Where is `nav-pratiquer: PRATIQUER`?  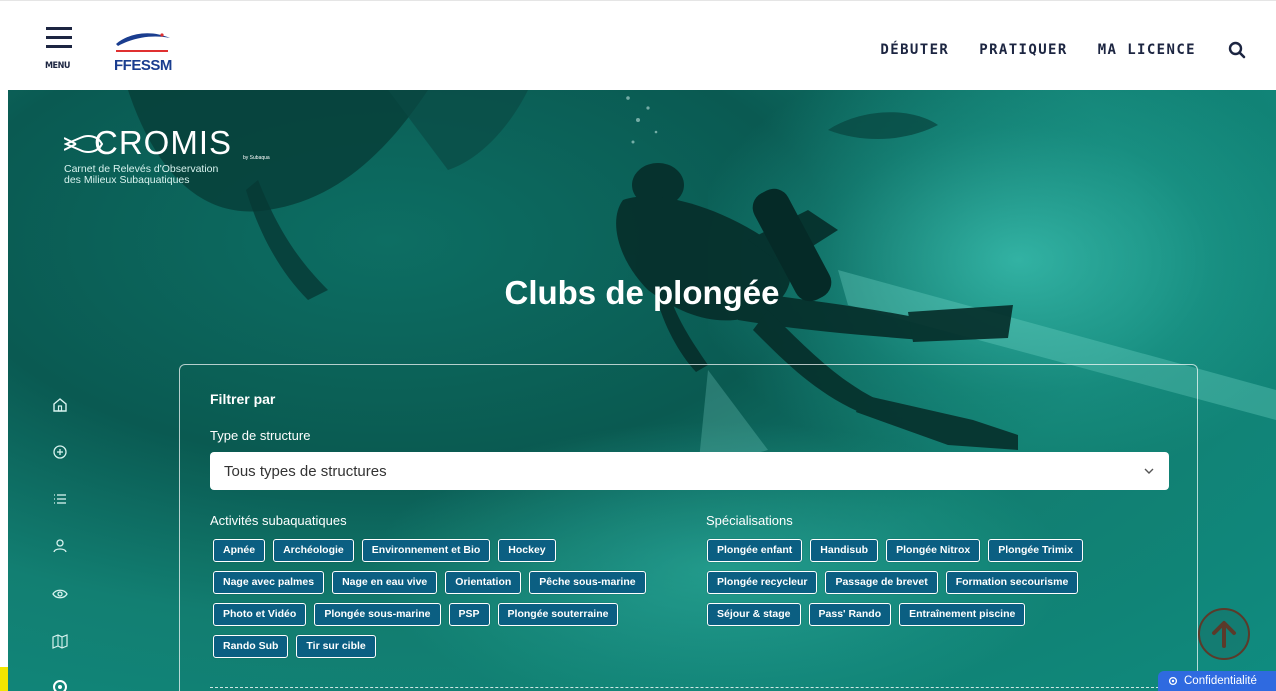
nav-pratiquer: PRATIQUER is located at coordinates (1023, 50).